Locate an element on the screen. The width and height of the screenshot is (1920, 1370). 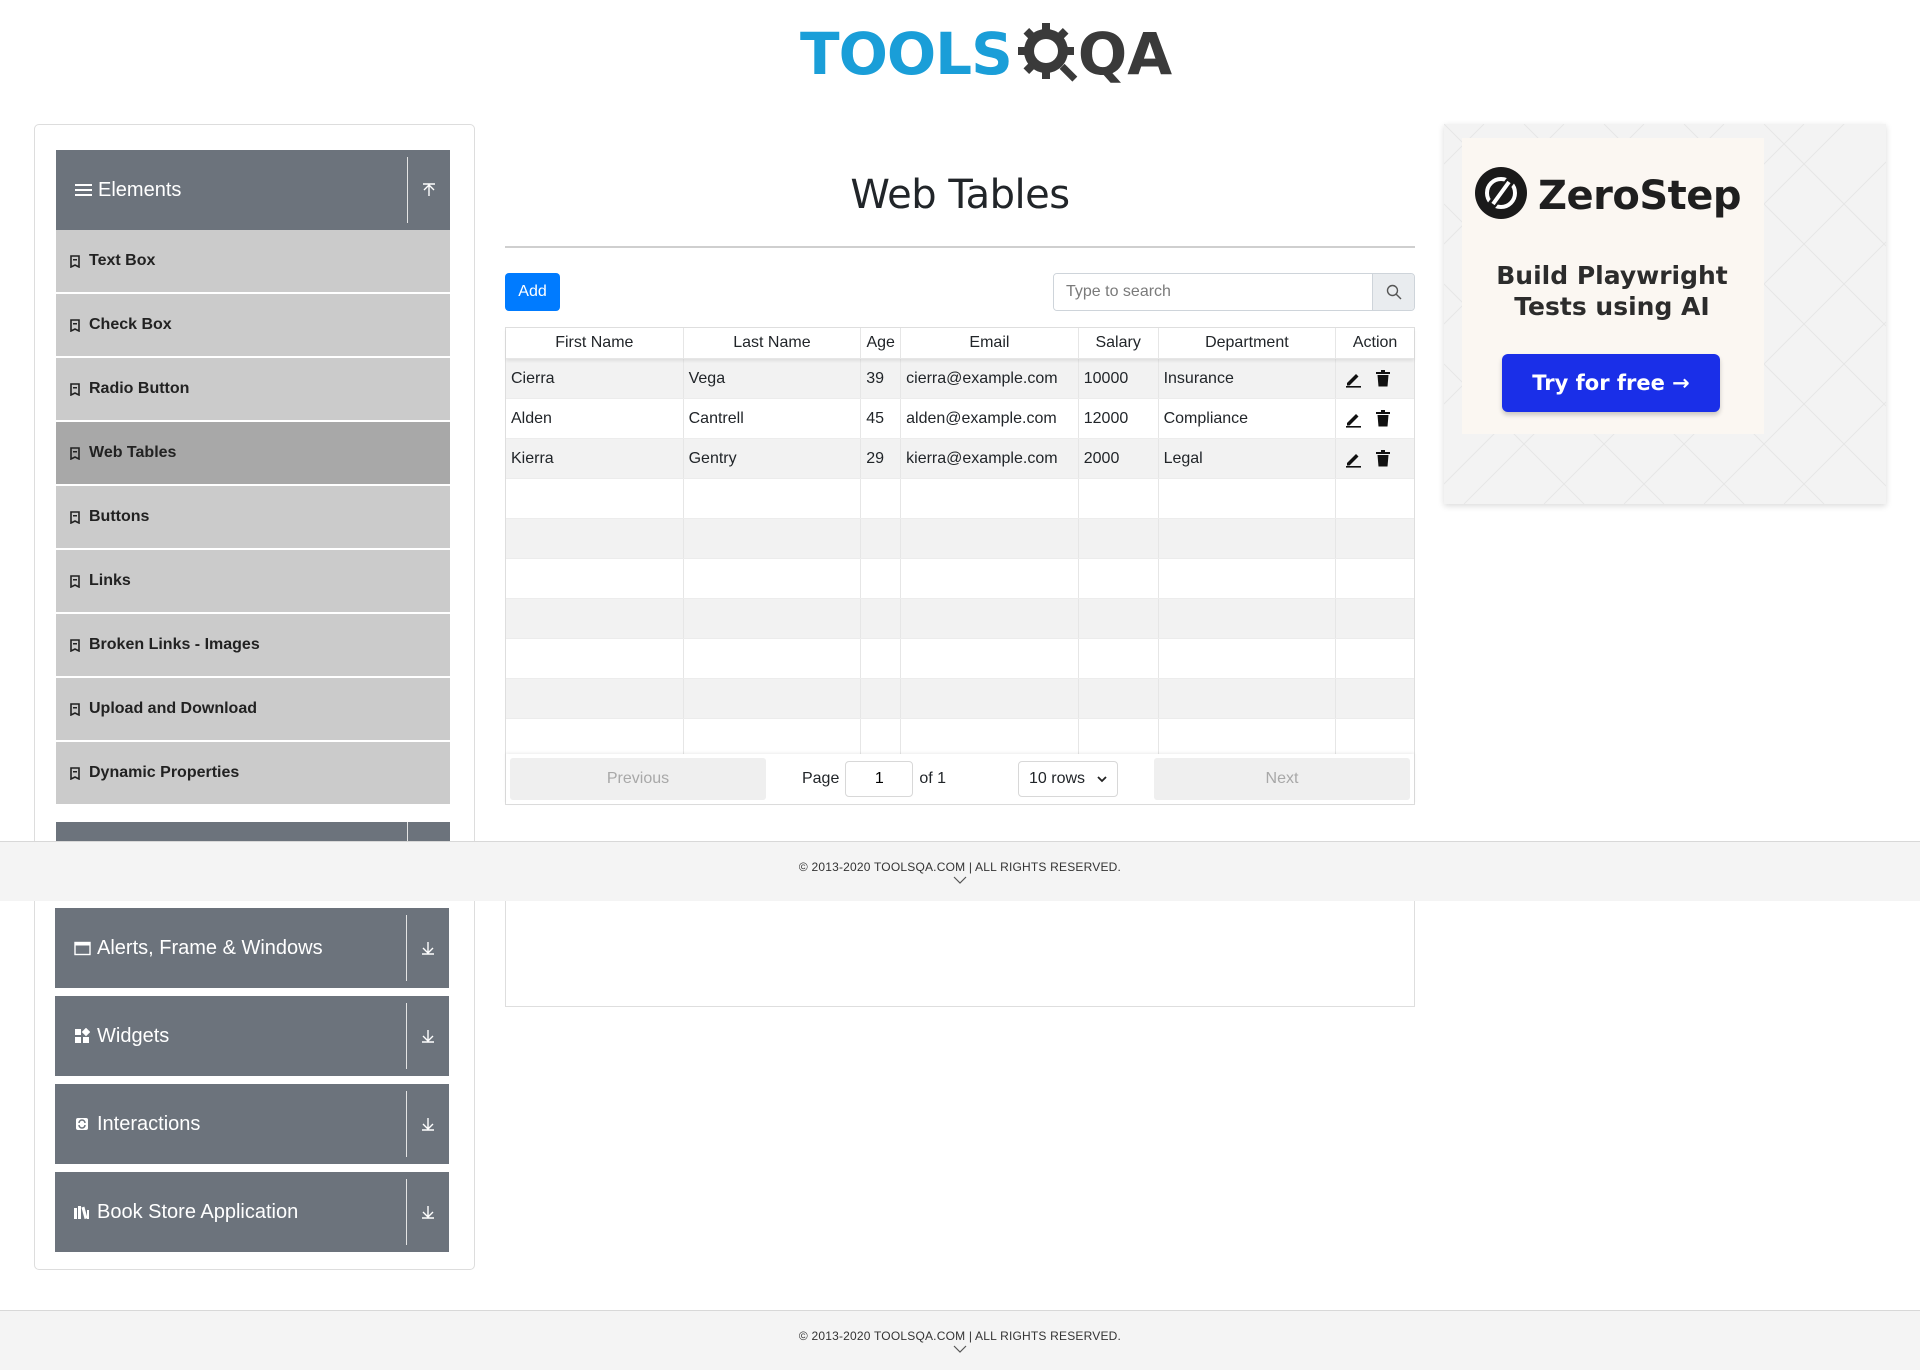
cell-department: Insurance is located at coordinates (1248, 378).